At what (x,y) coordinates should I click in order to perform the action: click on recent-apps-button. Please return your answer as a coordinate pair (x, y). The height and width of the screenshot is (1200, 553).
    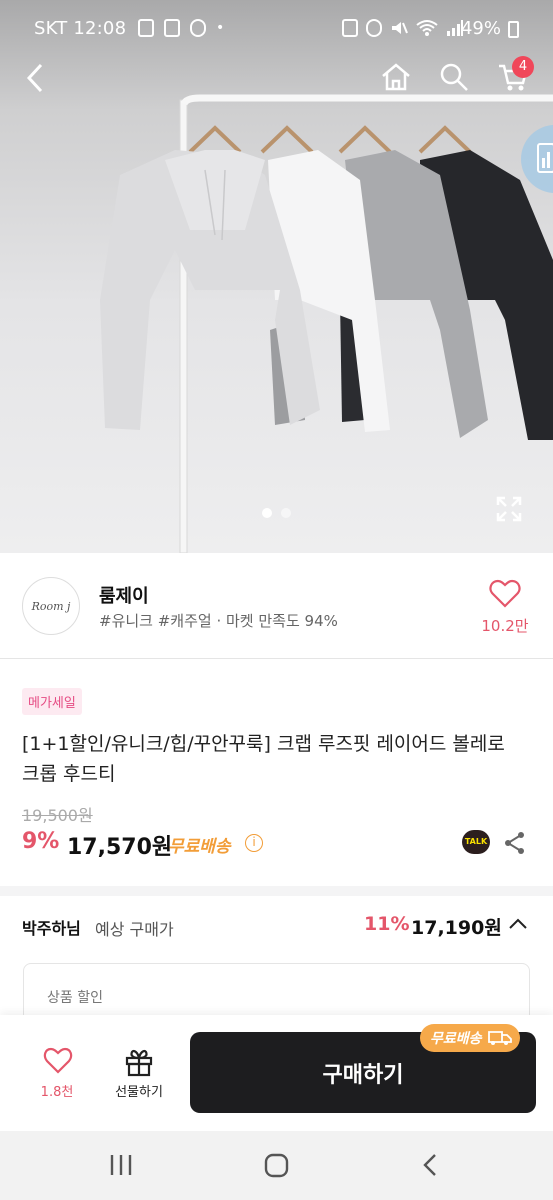
    Looking at the image, I should click on (122, 1165).